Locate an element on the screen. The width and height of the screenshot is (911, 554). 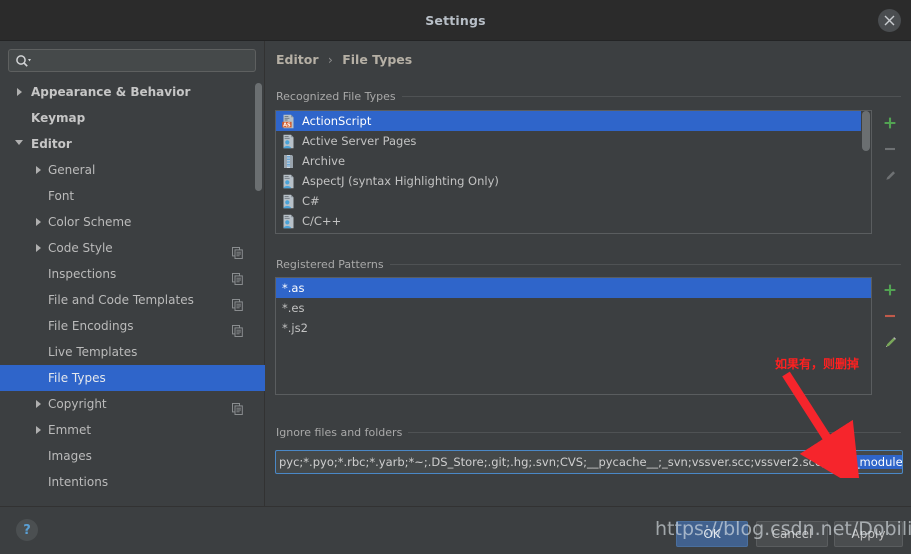
chevron-down-icon is located at coordinates (19, 144).